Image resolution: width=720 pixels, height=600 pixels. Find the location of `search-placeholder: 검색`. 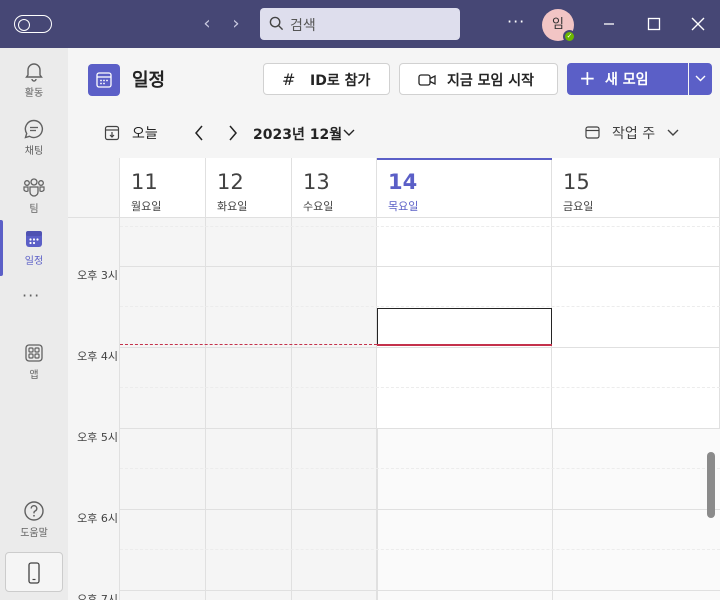

search-placeholder: 검색 is located at coordinates (303, 26).